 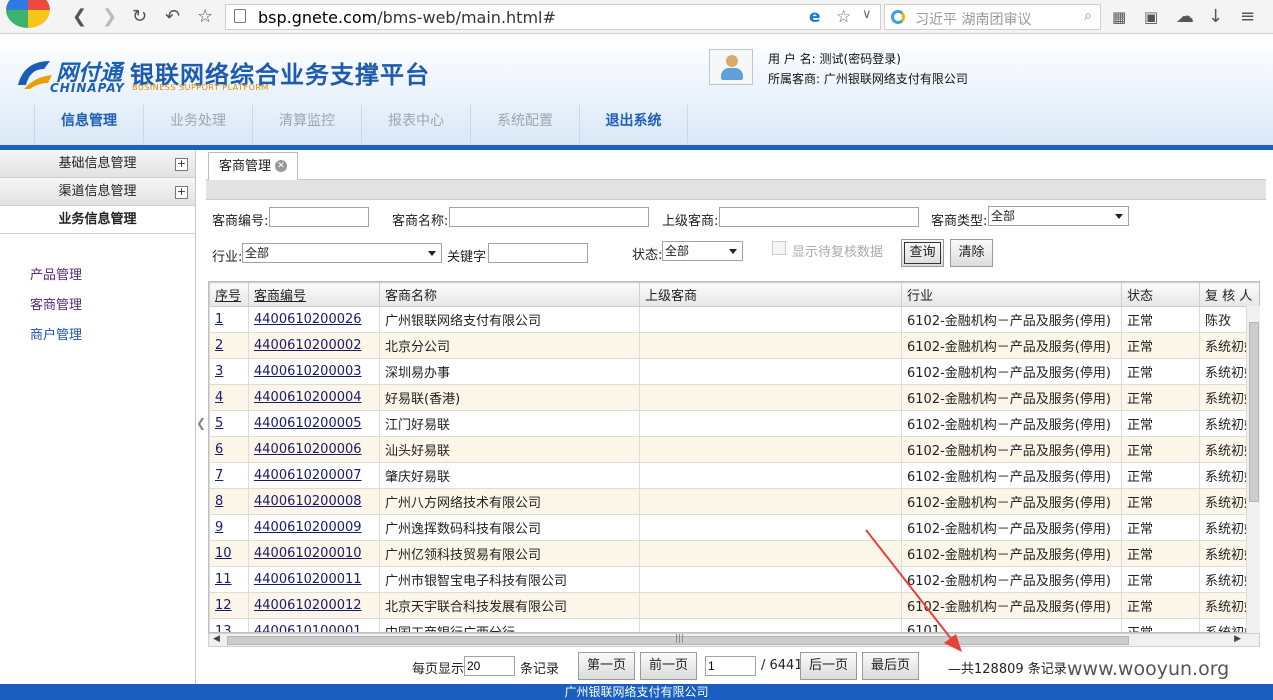 I want to click on menu-icon: ≡, so click(x=1247, y=17).